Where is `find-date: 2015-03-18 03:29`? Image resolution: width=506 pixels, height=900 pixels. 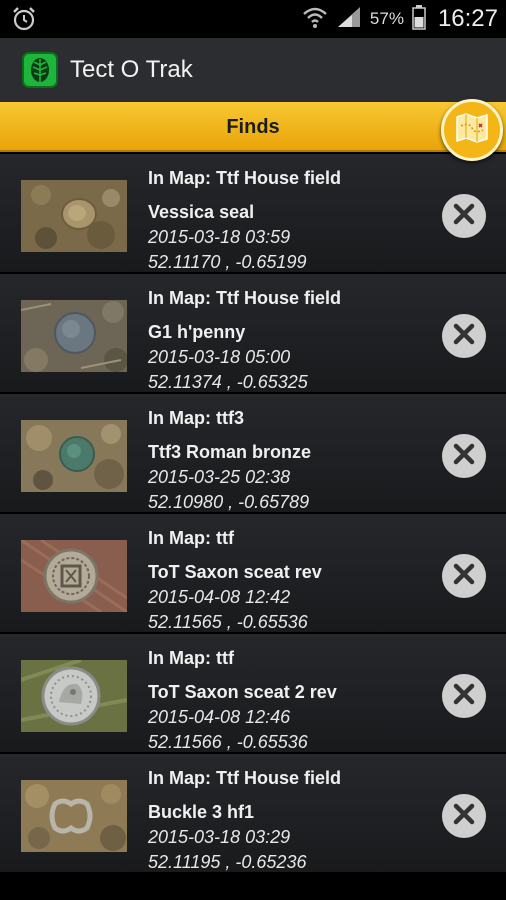 find-date: 2015-03-18 03:29 is located at coordinates (219, 837).